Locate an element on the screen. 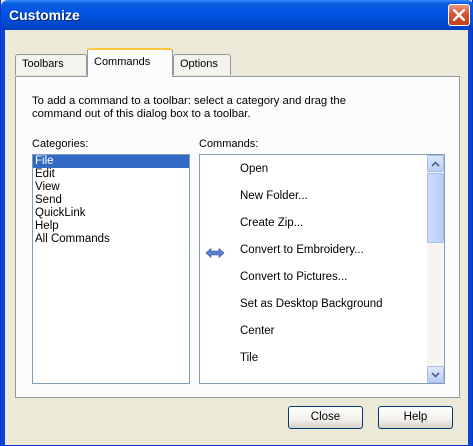  tab-options: Options is located at coordinates (202, 64).